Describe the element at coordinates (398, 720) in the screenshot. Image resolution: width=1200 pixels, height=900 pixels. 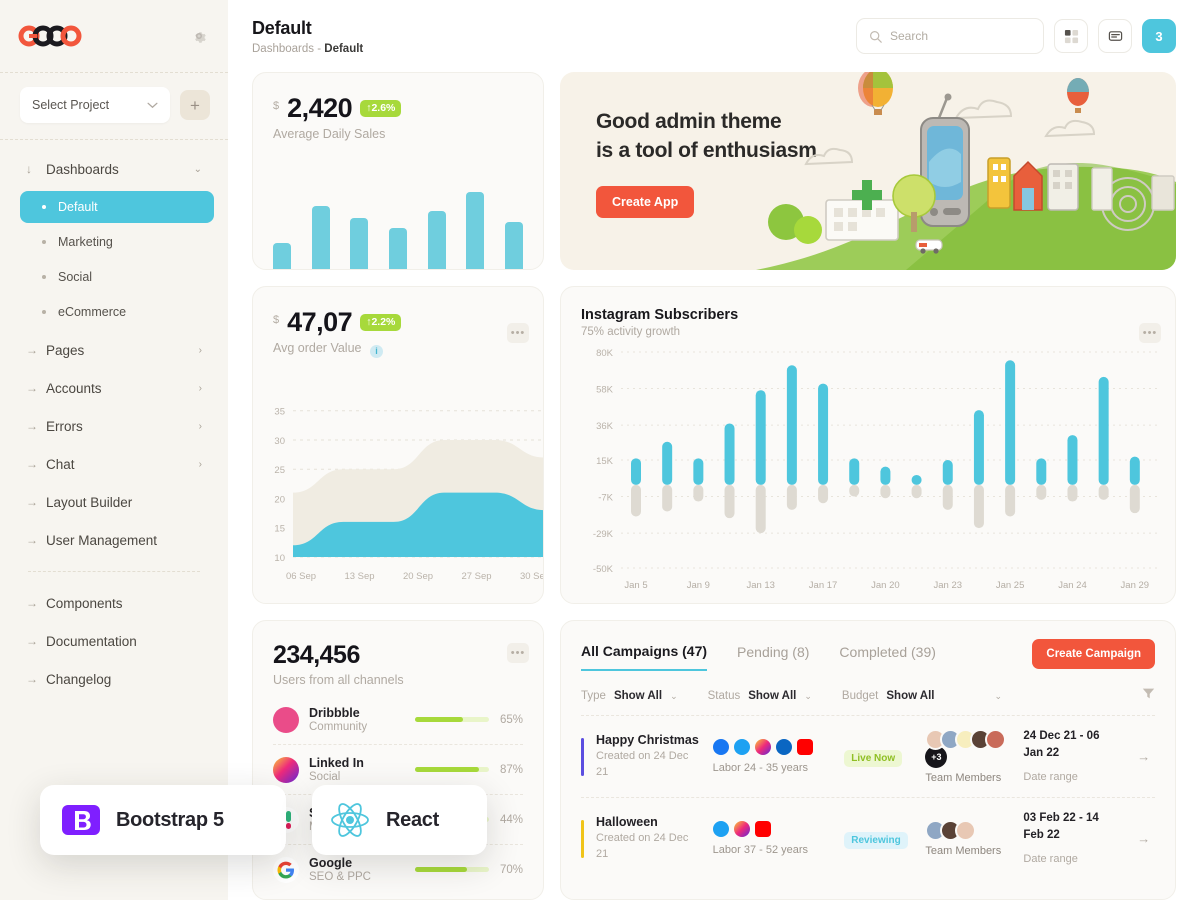
I see `list-item: Dribbble Community 65%` at that location.